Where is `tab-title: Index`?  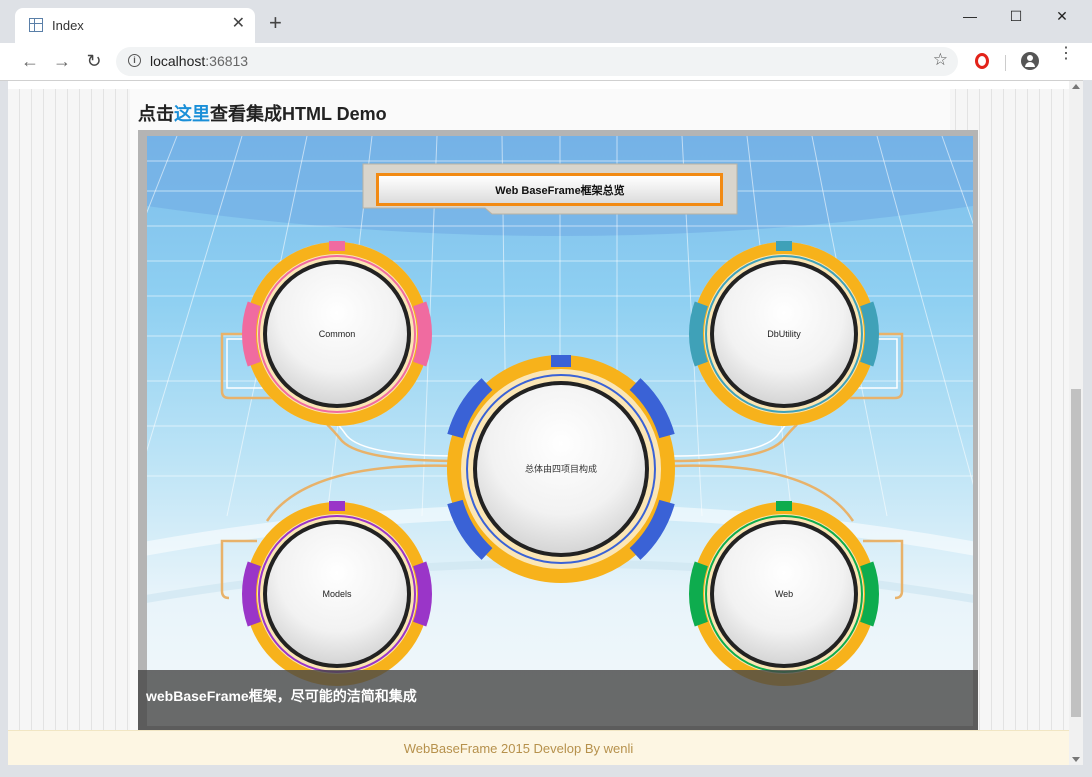 tab-title: Index is located at coordinates (68, 25).